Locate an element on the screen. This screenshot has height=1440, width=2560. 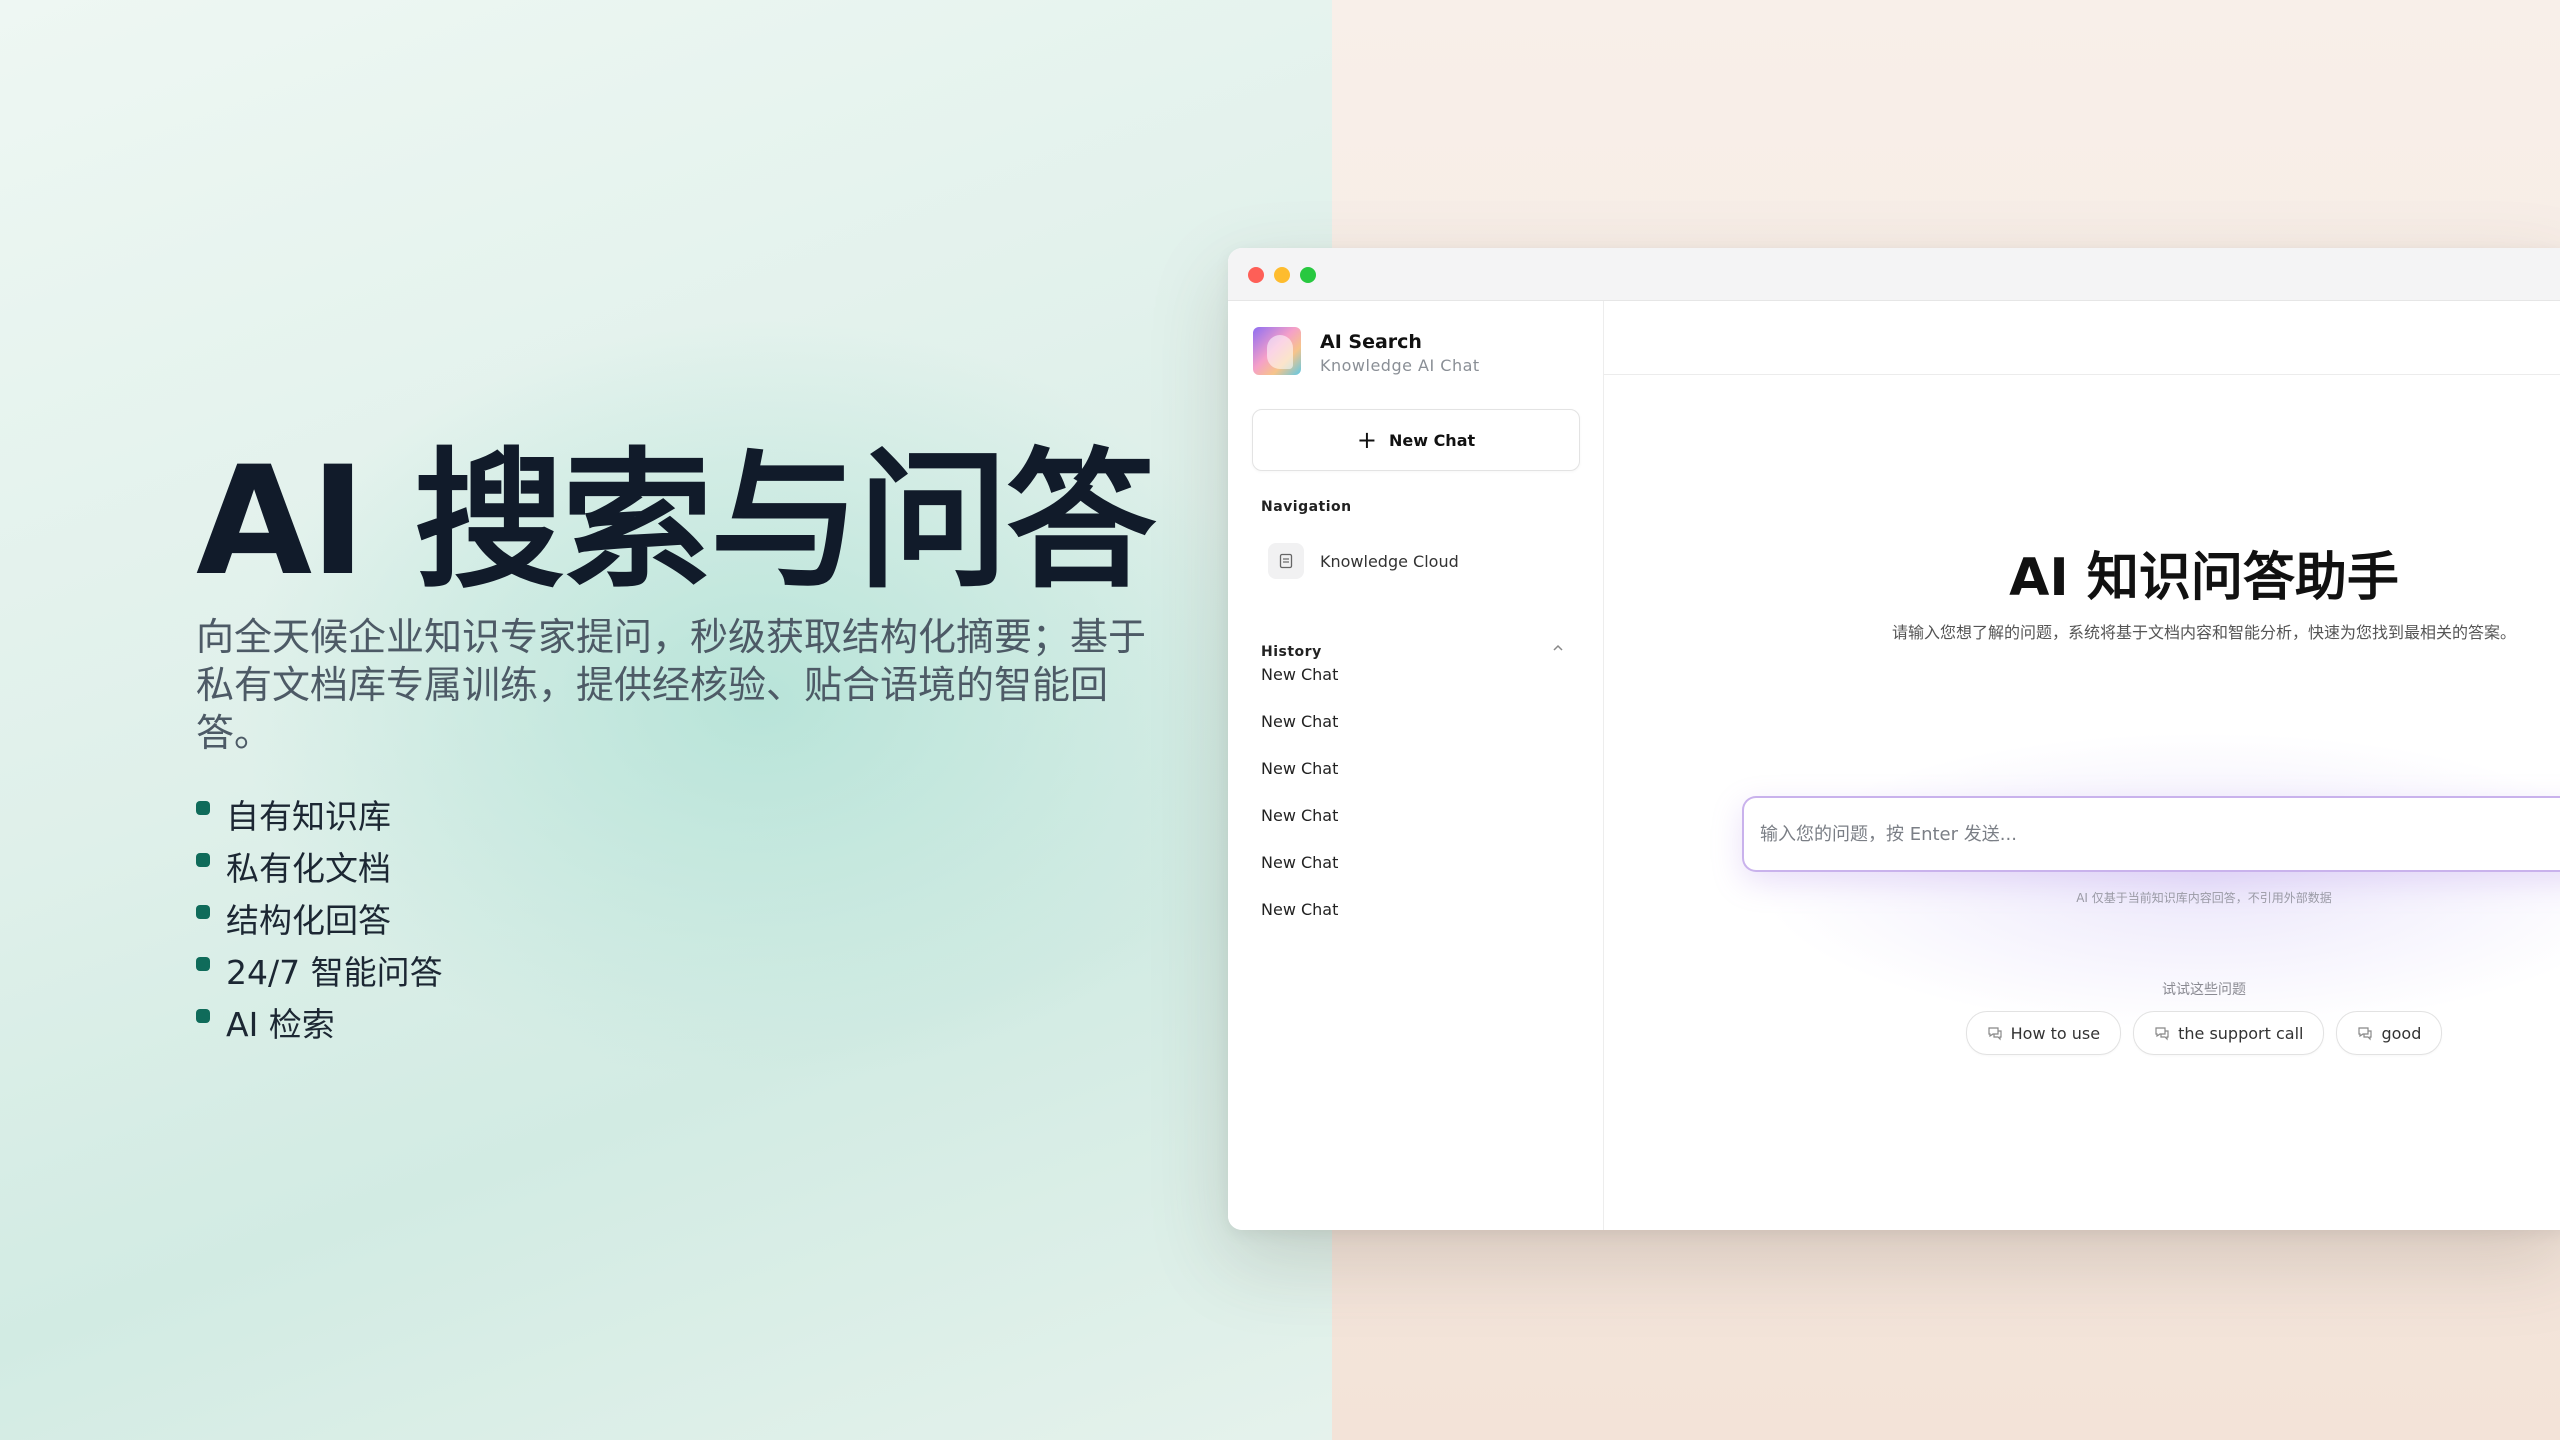
new-chat-label: New Chat is located at coordinates (1432, 440).